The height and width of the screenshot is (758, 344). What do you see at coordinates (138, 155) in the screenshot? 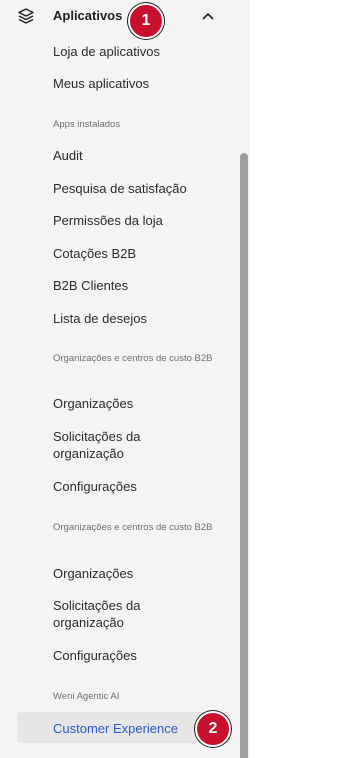
I see `nav-item-audit: Audit` at bounding box center [138, 155].